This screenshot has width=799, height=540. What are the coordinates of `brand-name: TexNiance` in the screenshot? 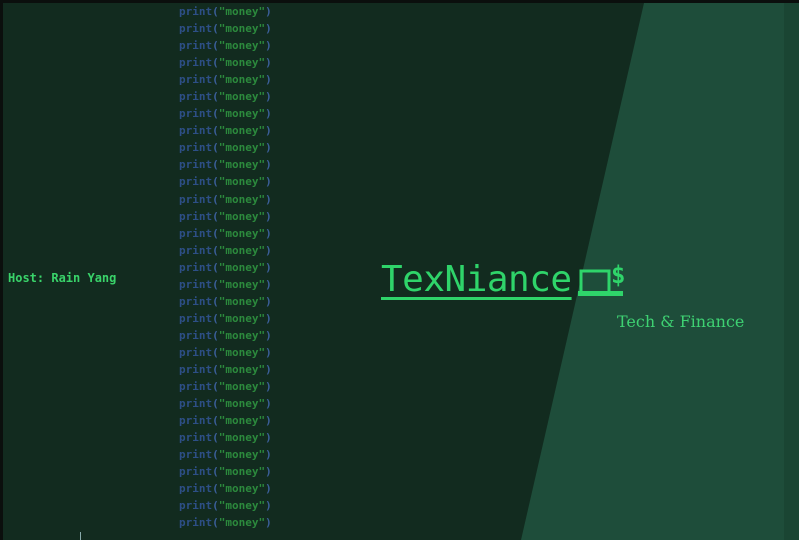 It's located at (476, 279).